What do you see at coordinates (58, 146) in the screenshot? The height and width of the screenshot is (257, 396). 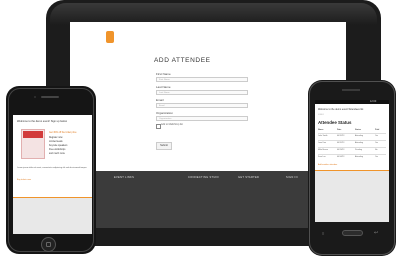 I see `promo-line-4: Keynote speakers` at bounding box center [58, 146].